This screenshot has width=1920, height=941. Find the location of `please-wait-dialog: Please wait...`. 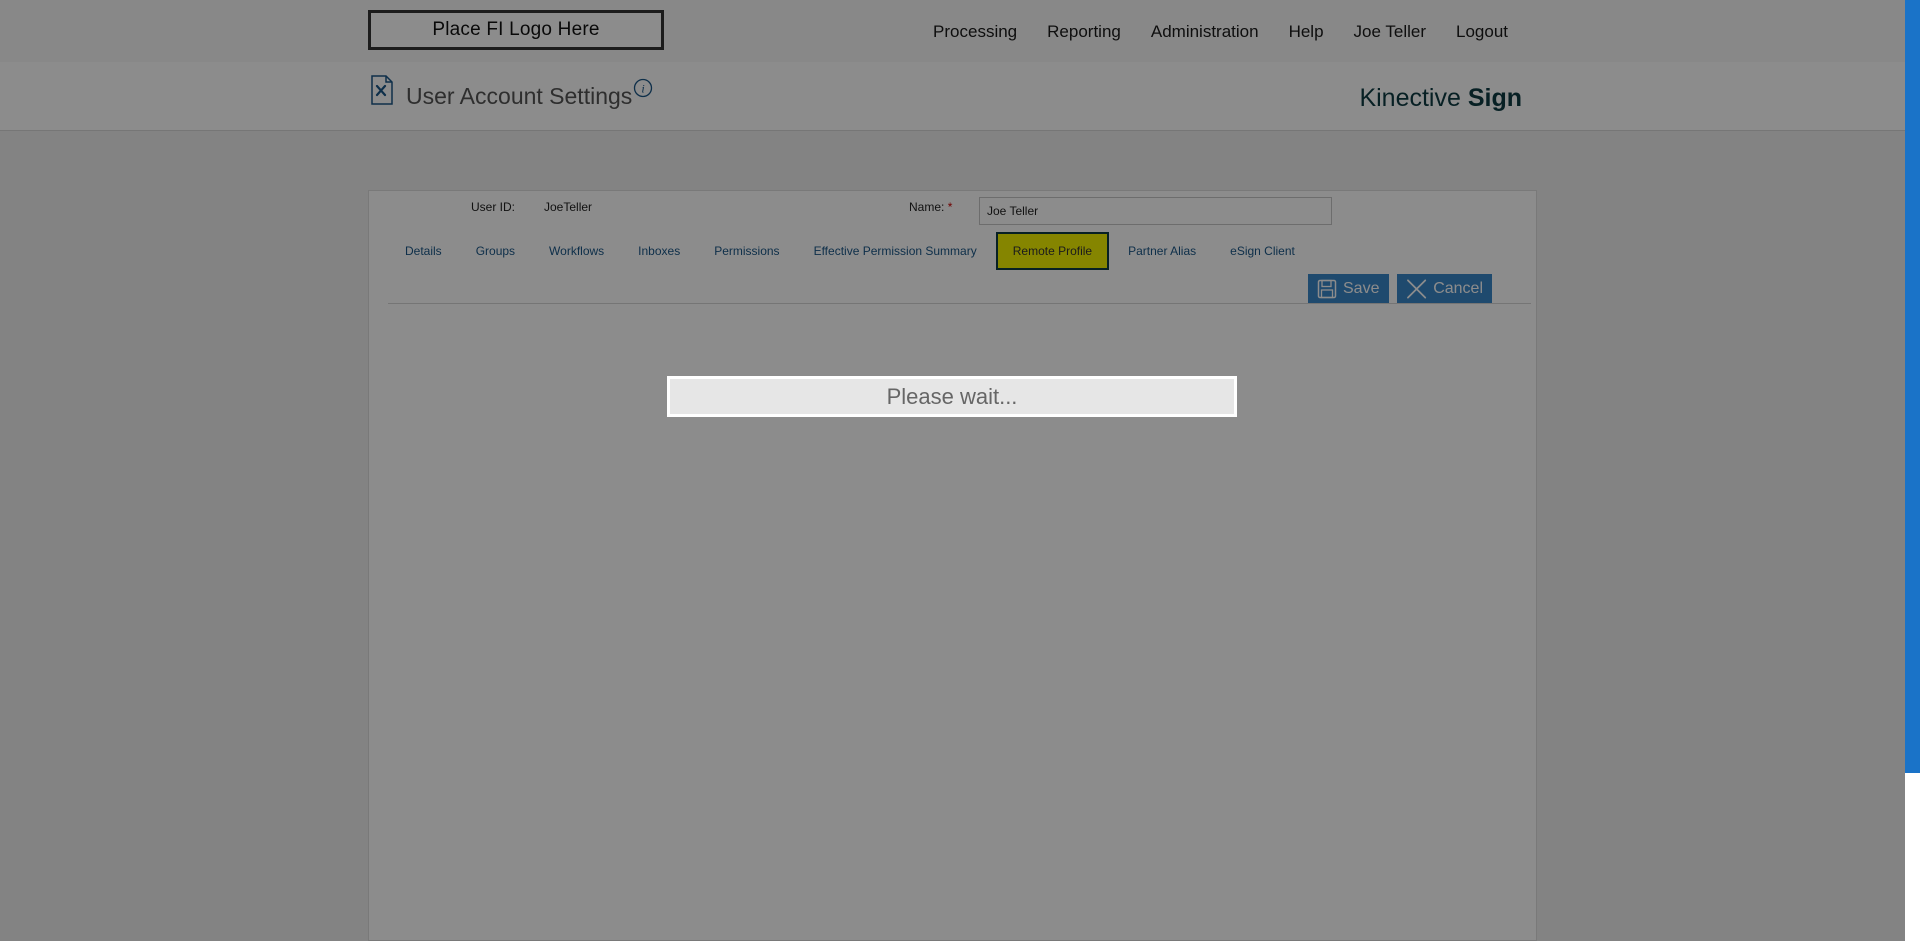

please-wait-dialog: Please wait... is located at coordinates (952, 396).